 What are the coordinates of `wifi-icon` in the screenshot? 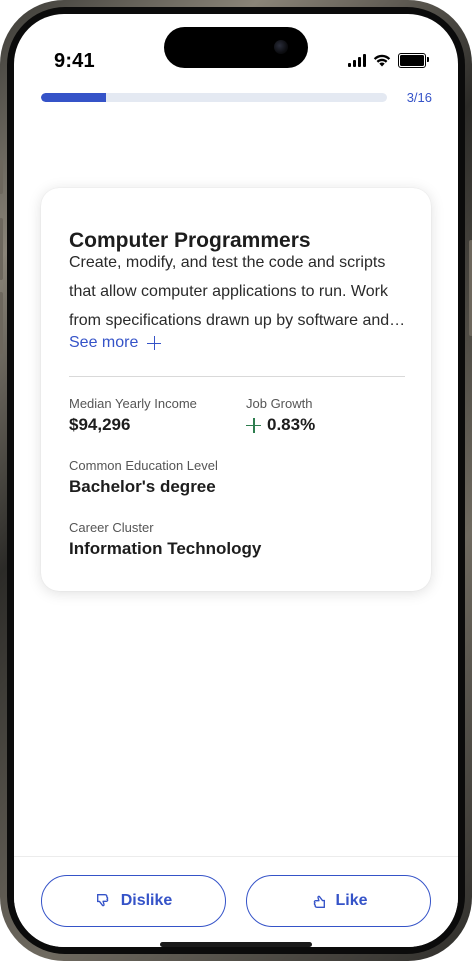 It's located at (382, 60).